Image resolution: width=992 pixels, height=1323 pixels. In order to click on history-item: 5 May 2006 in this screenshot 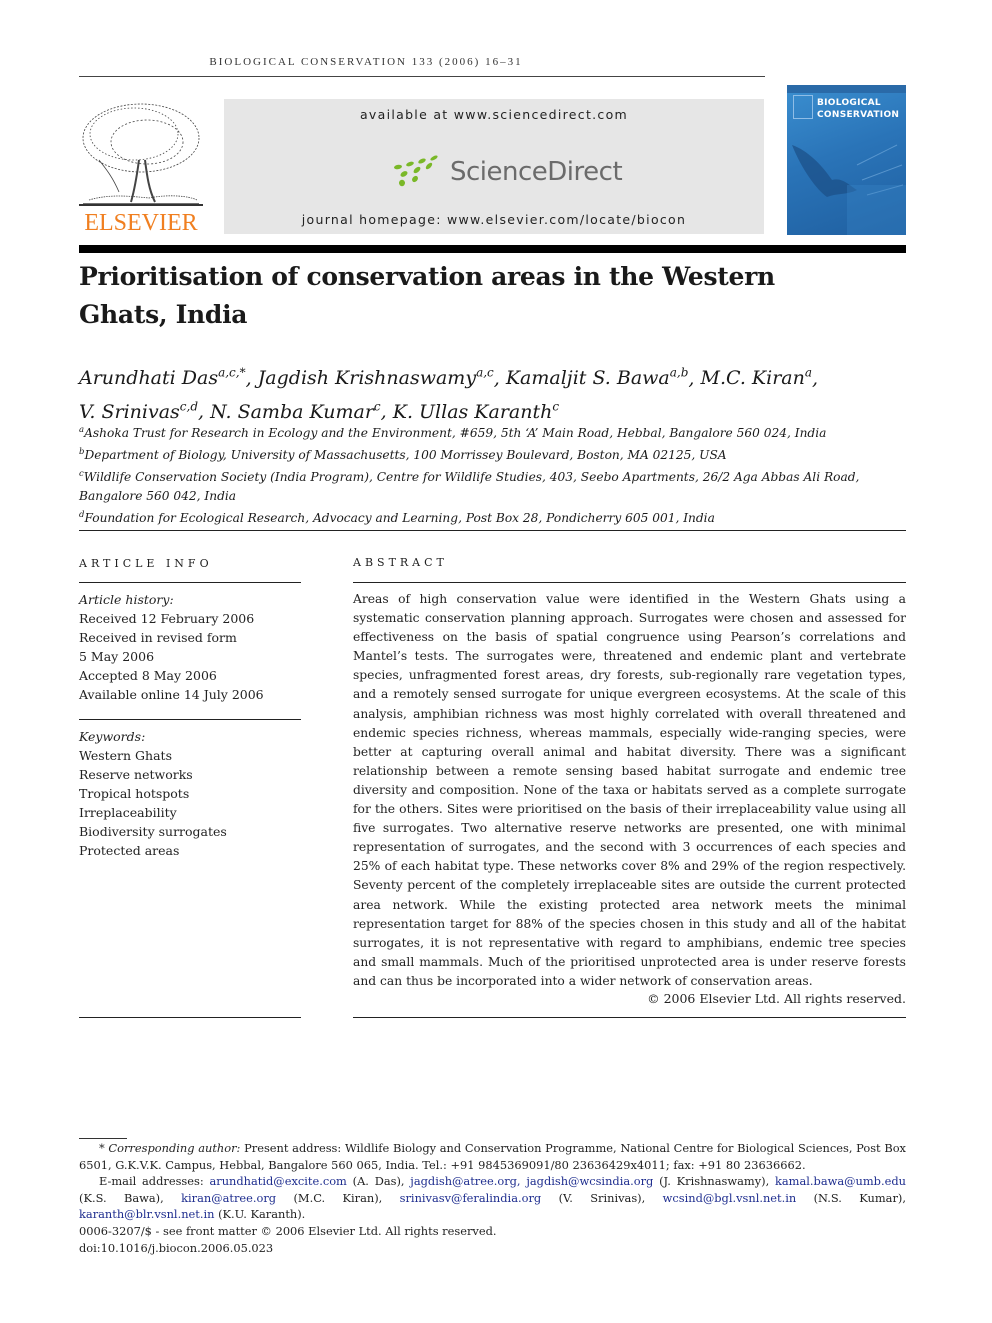, I will do `click(117, 656)`.